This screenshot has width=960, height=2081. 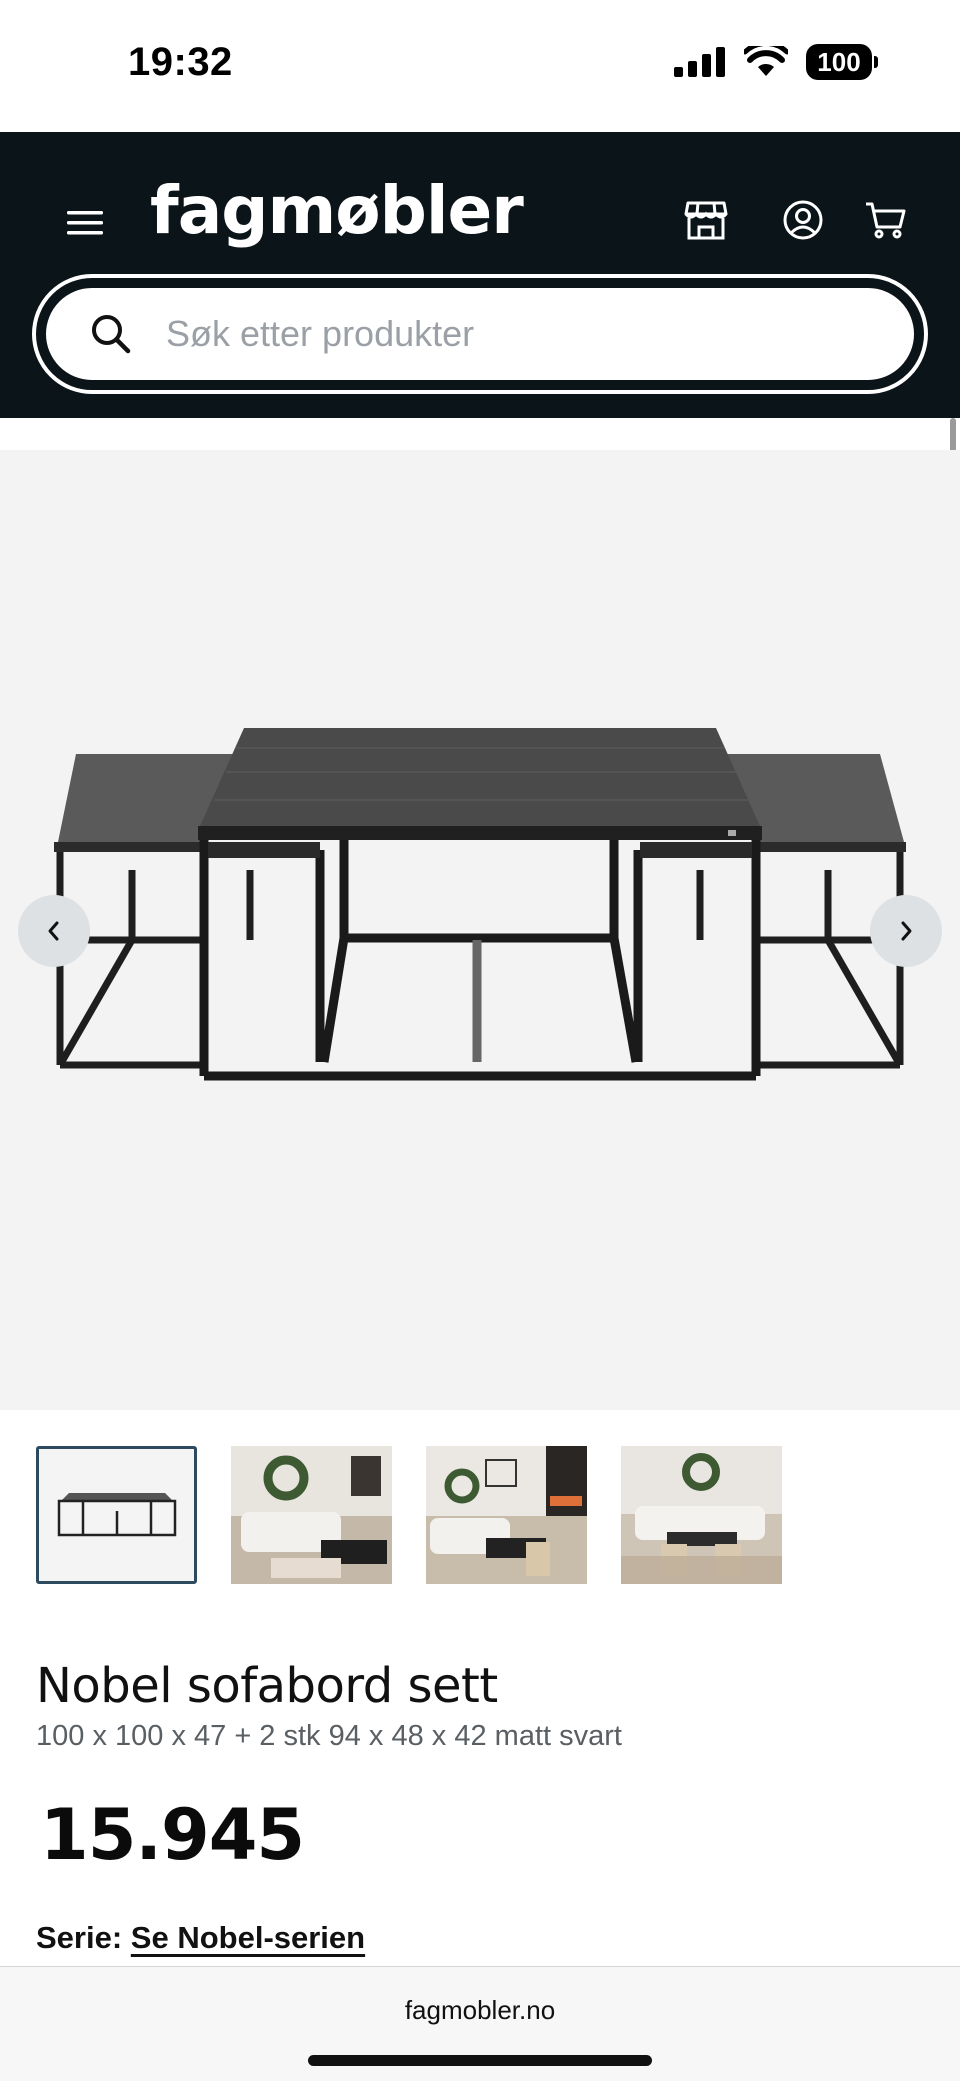 I want to click on search-box, so click(x=480, y=334).